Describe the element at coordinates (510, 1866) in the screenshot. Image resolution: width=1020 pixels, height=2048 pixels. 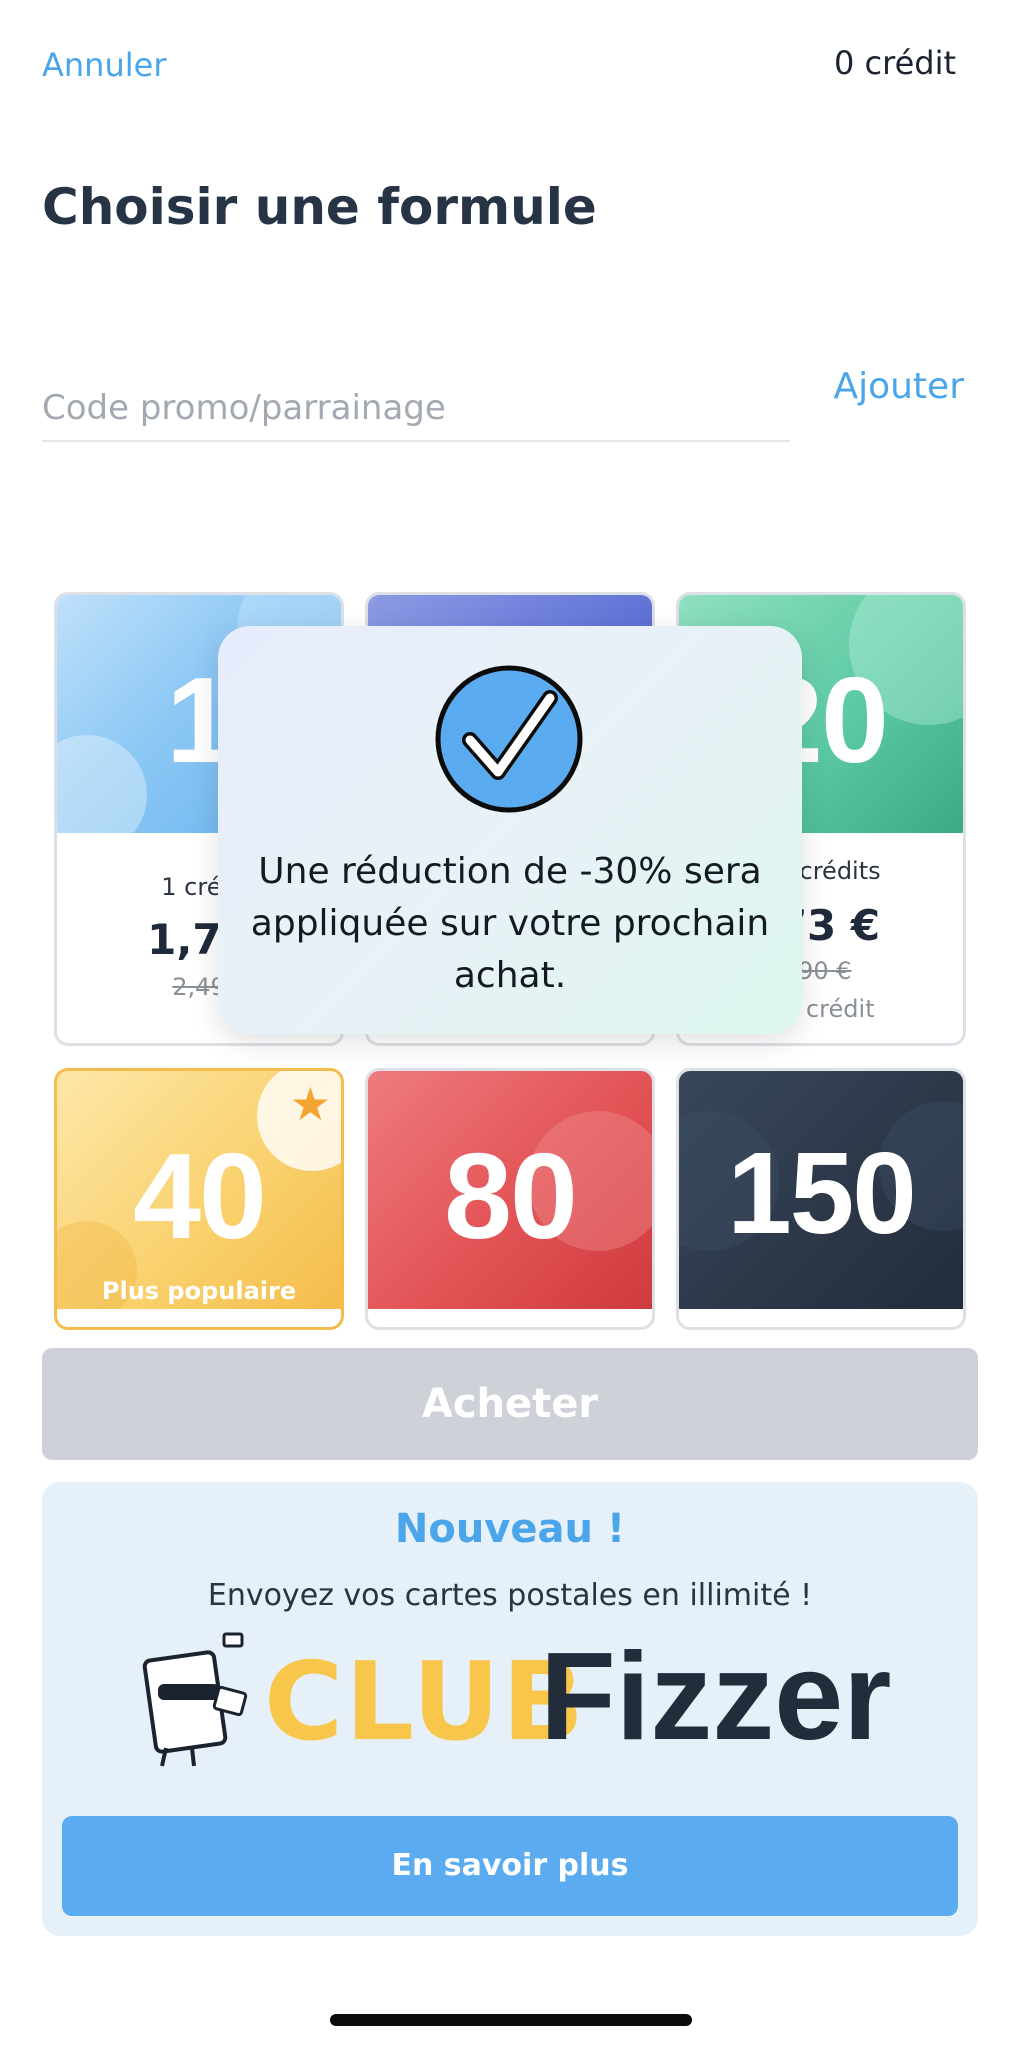
I see `learn-more-button: En savoir plus` at that location.